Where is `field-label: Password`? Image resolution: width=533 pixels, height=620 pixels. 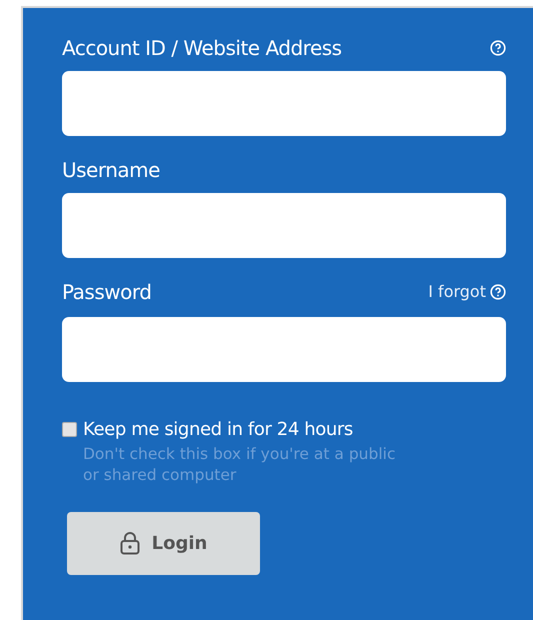 field-label: Password is located at coordinates (107, 292).